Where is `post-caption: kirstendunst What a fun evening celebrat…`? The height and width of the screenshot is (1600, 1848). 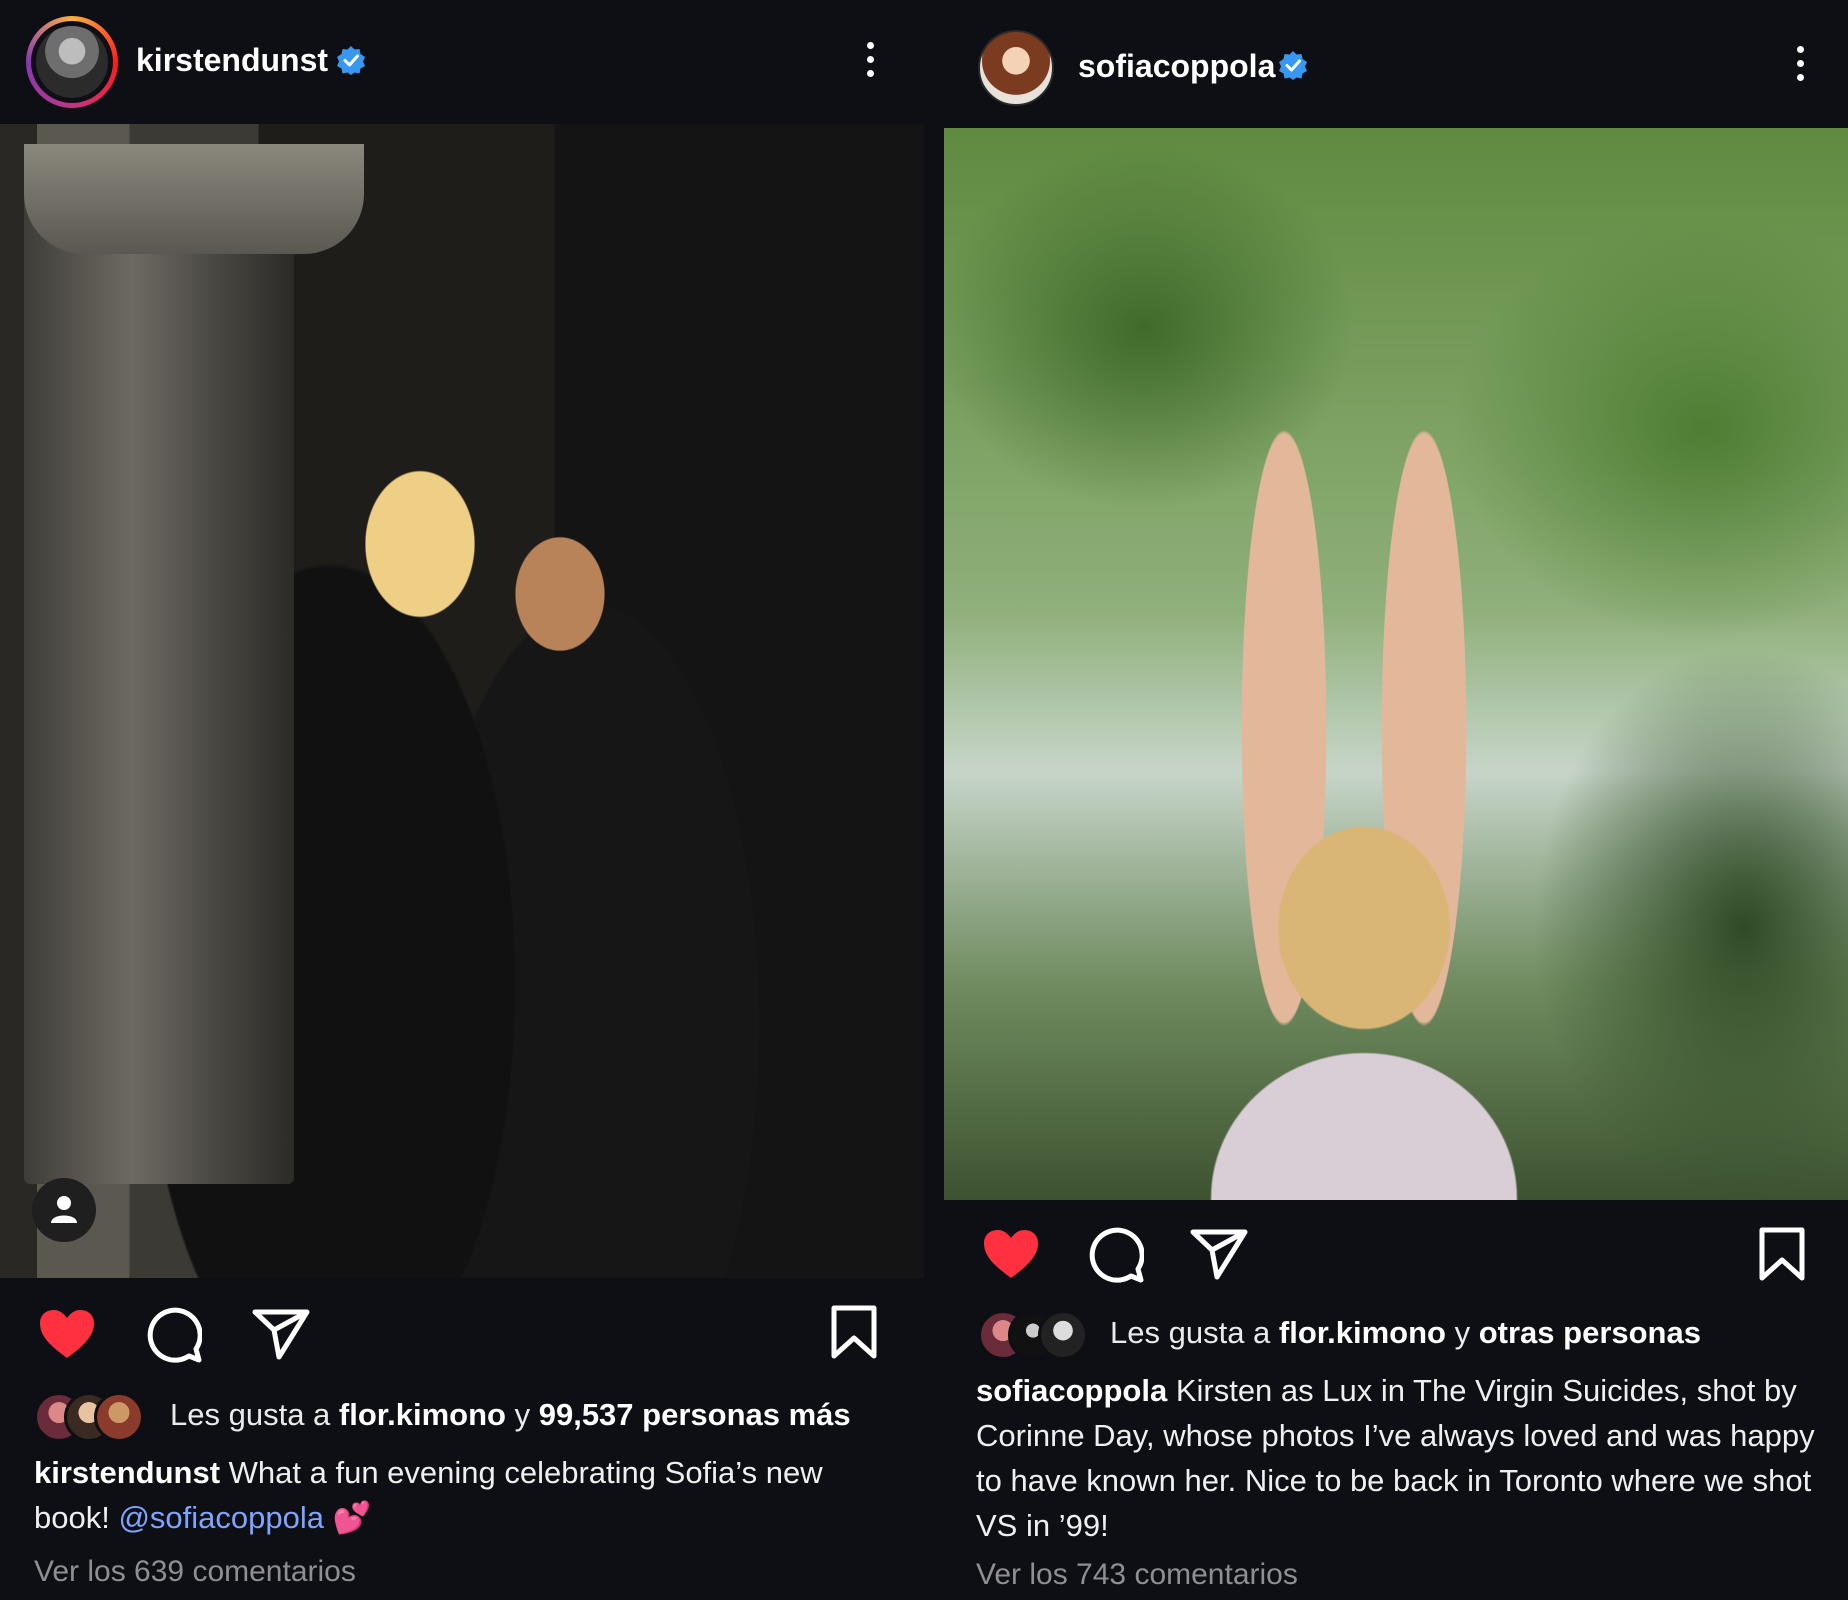
post-caption: kirstendunst What a fun evening celebrat… is located at coordinates (464, 1495).